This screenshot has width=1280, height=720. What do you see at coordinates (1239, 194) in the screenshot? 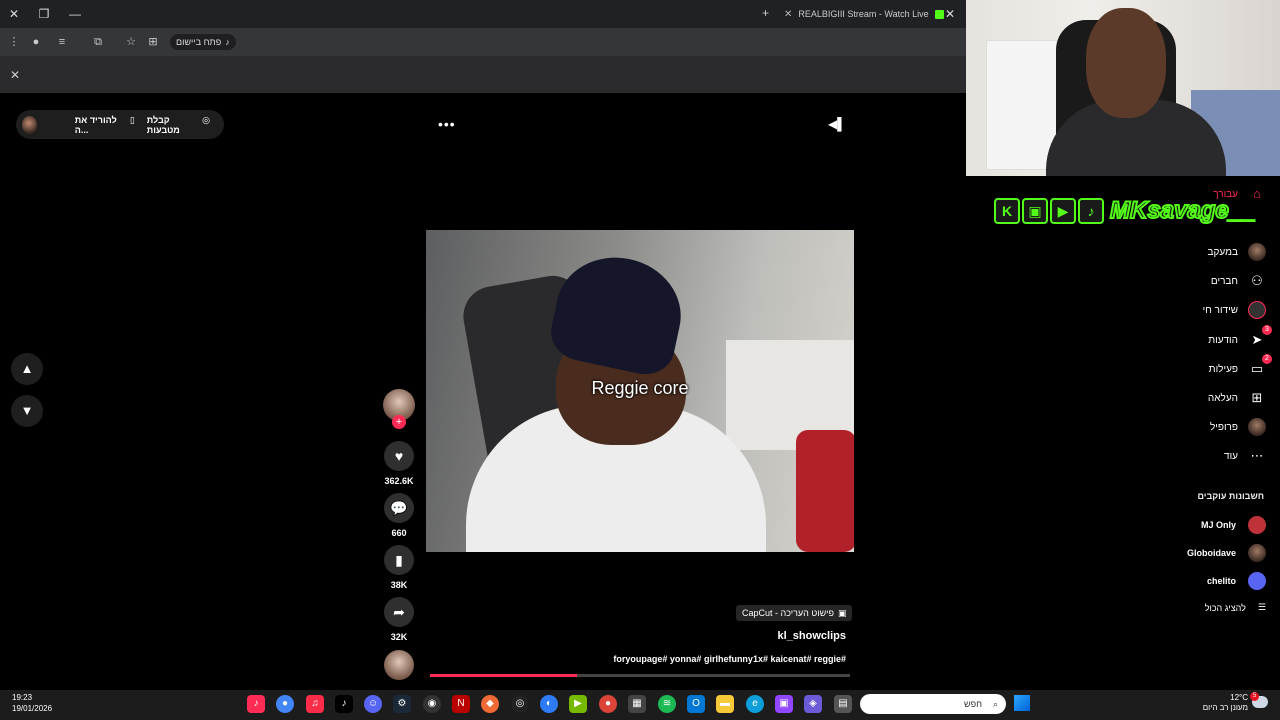
I see `sidebar-item-for-you: עבורך ⌂` at bounding box center [1239, 194].